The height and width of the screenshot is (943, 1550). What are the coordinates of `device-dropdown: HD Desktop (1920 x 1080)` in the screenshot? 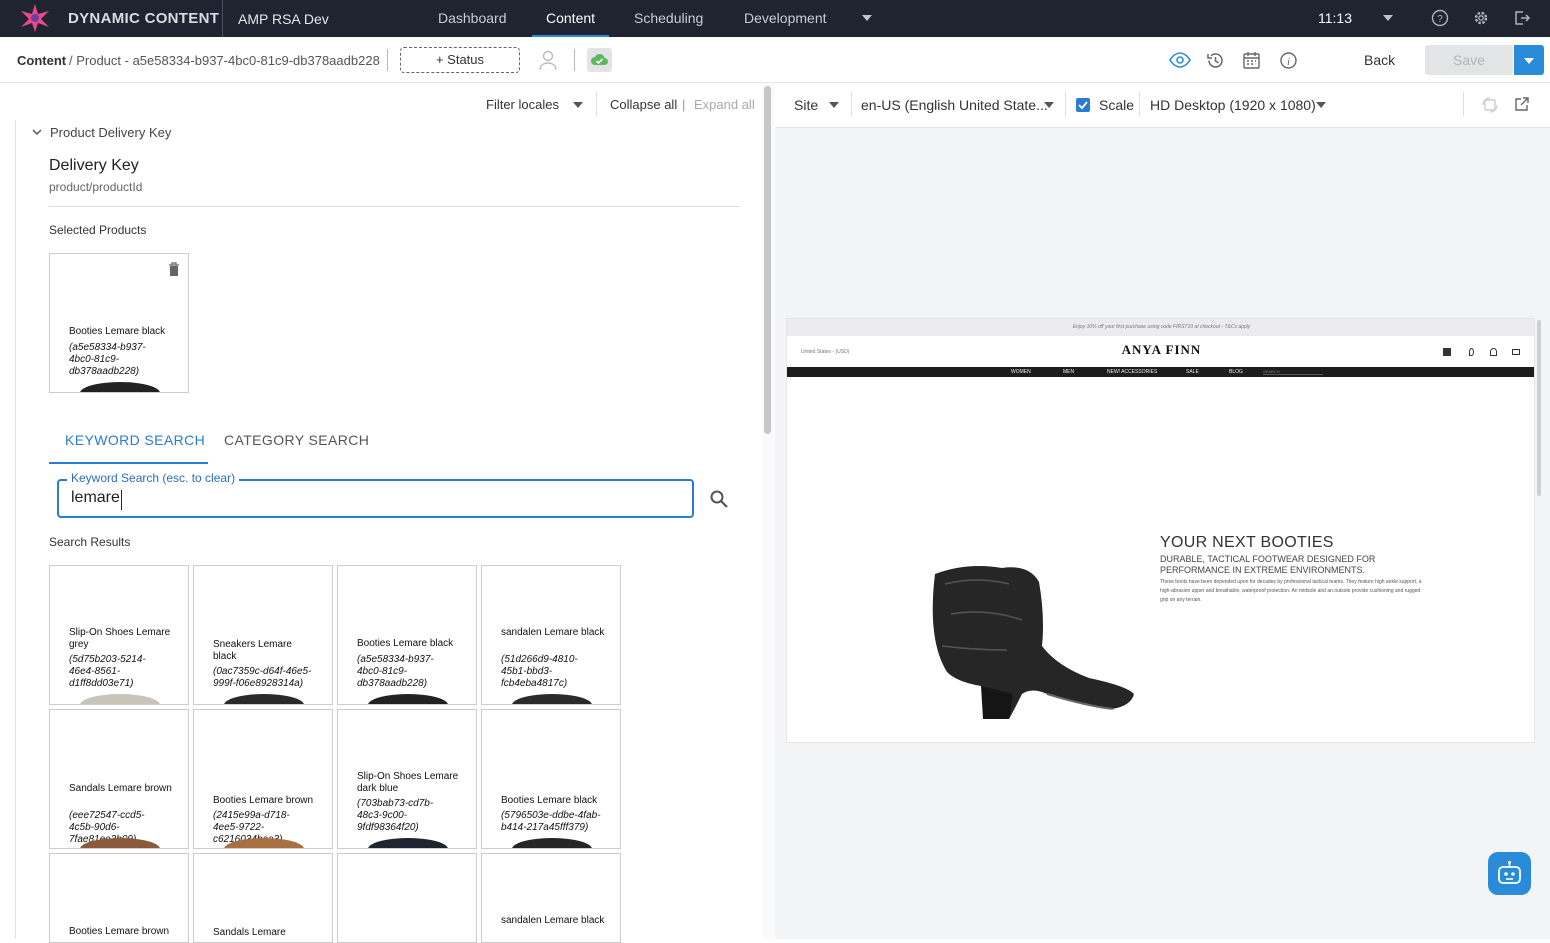 It's located at (1233, 105).